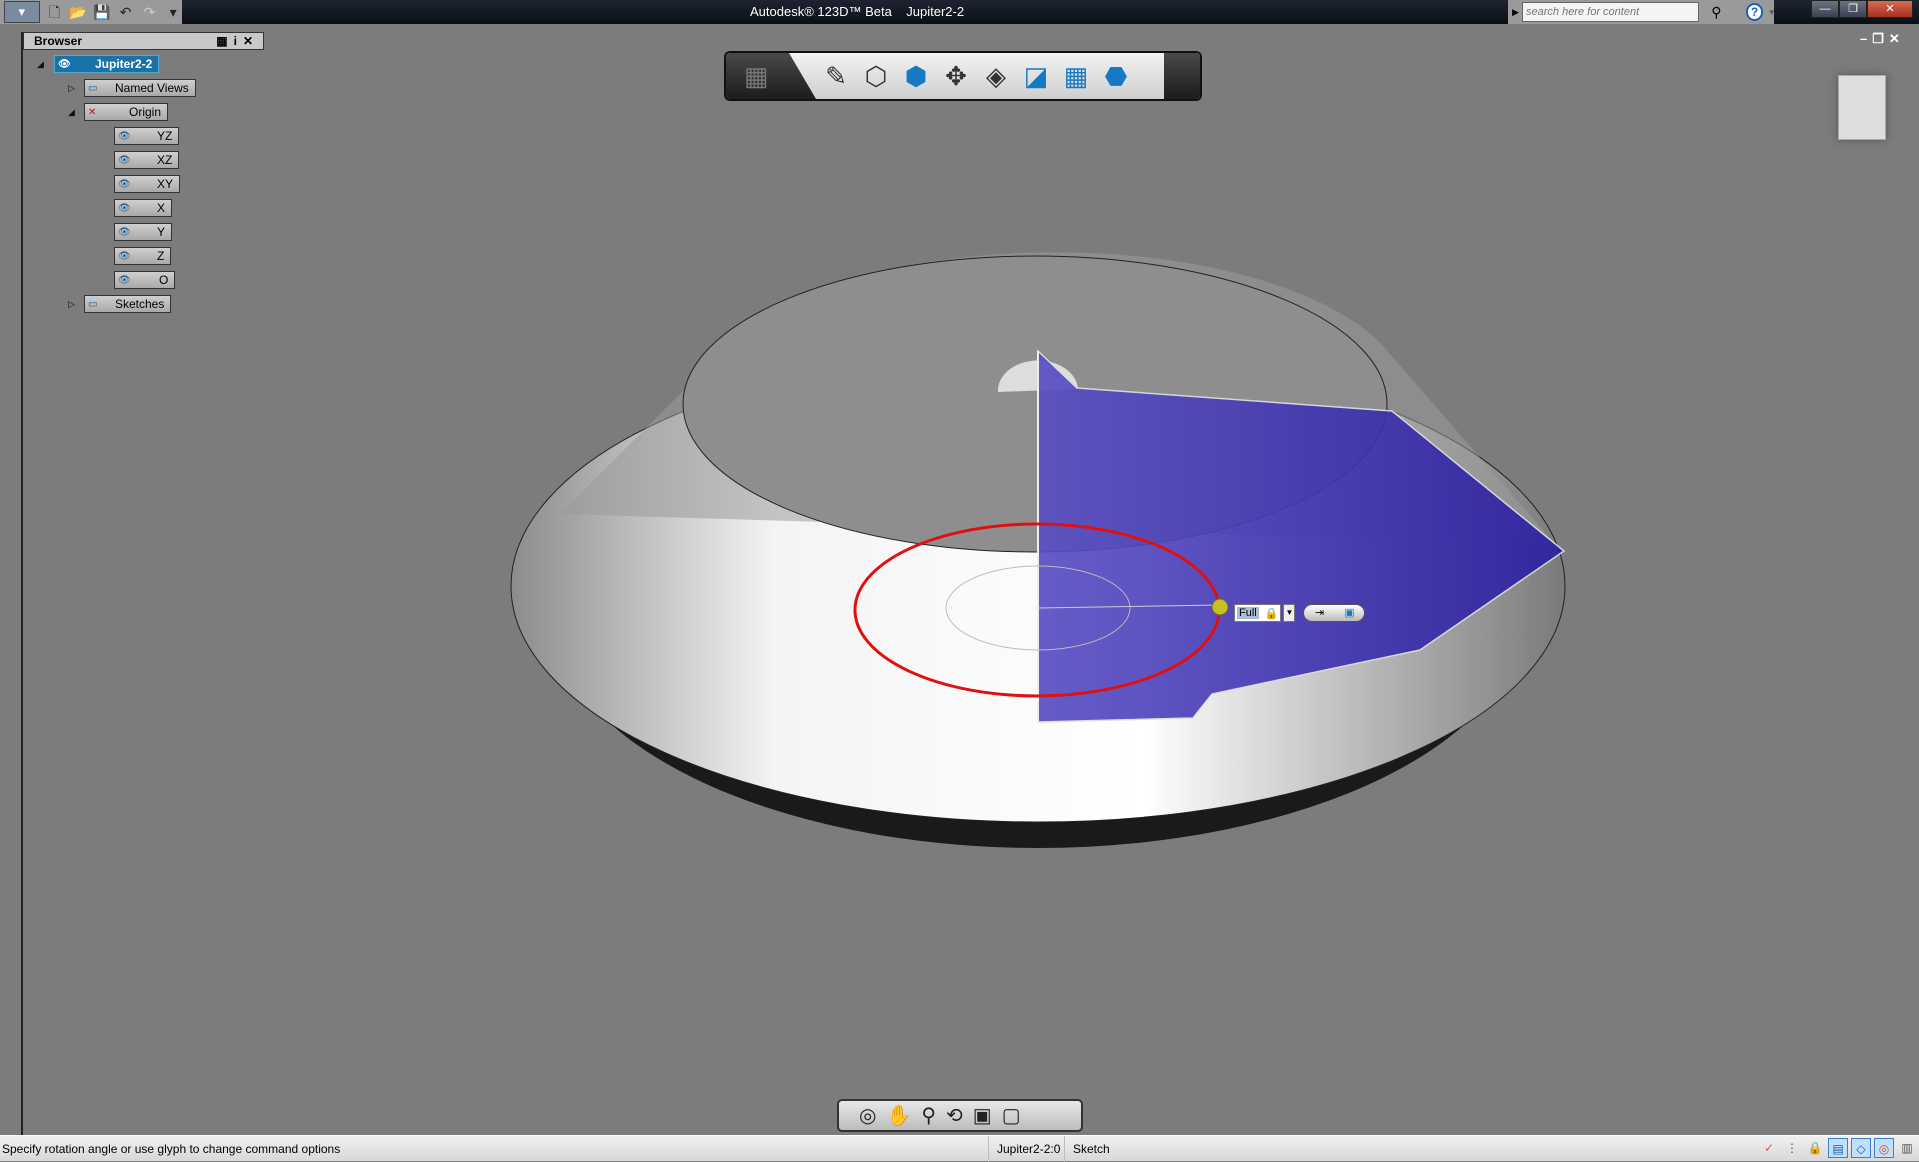  What do you see at coordinates (1884, 1148) in the screenshot?
I see `object-snap-icon: ◎` at bounding box center [1884, 1148].